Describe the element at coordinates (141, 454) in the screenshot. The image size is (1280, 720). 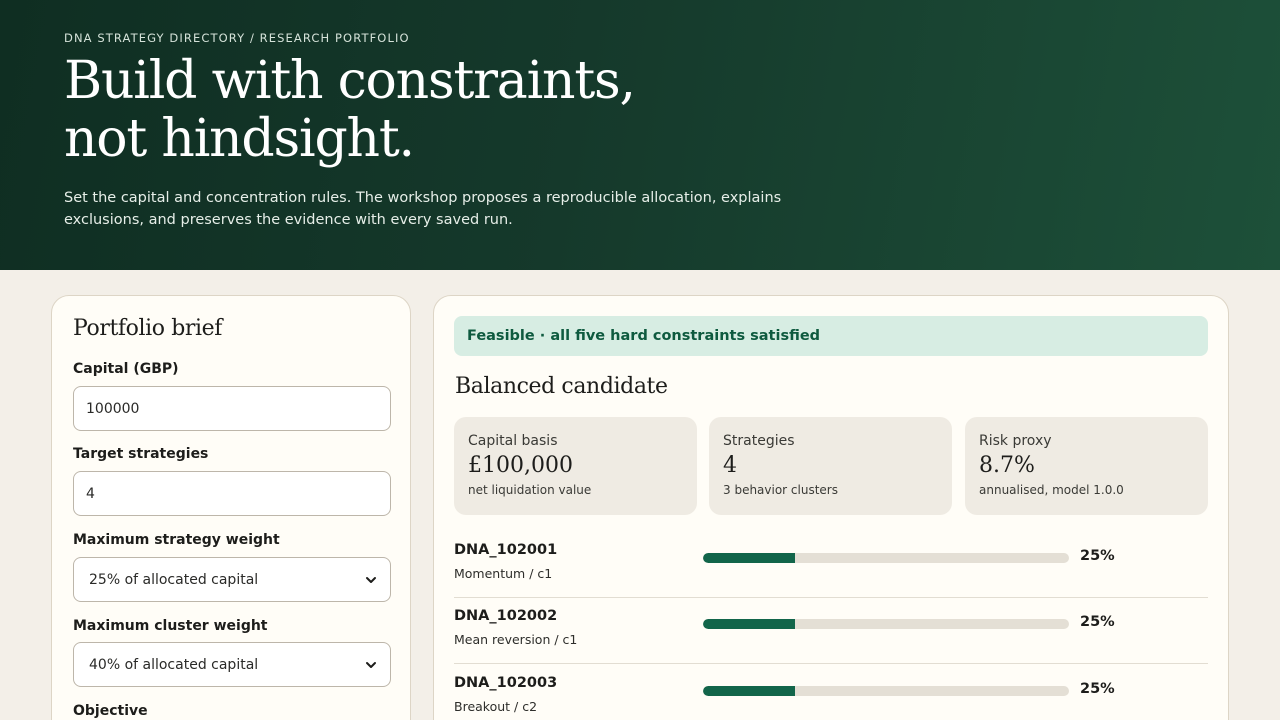
I see `target-strategies-label: Target strategies` at that location.